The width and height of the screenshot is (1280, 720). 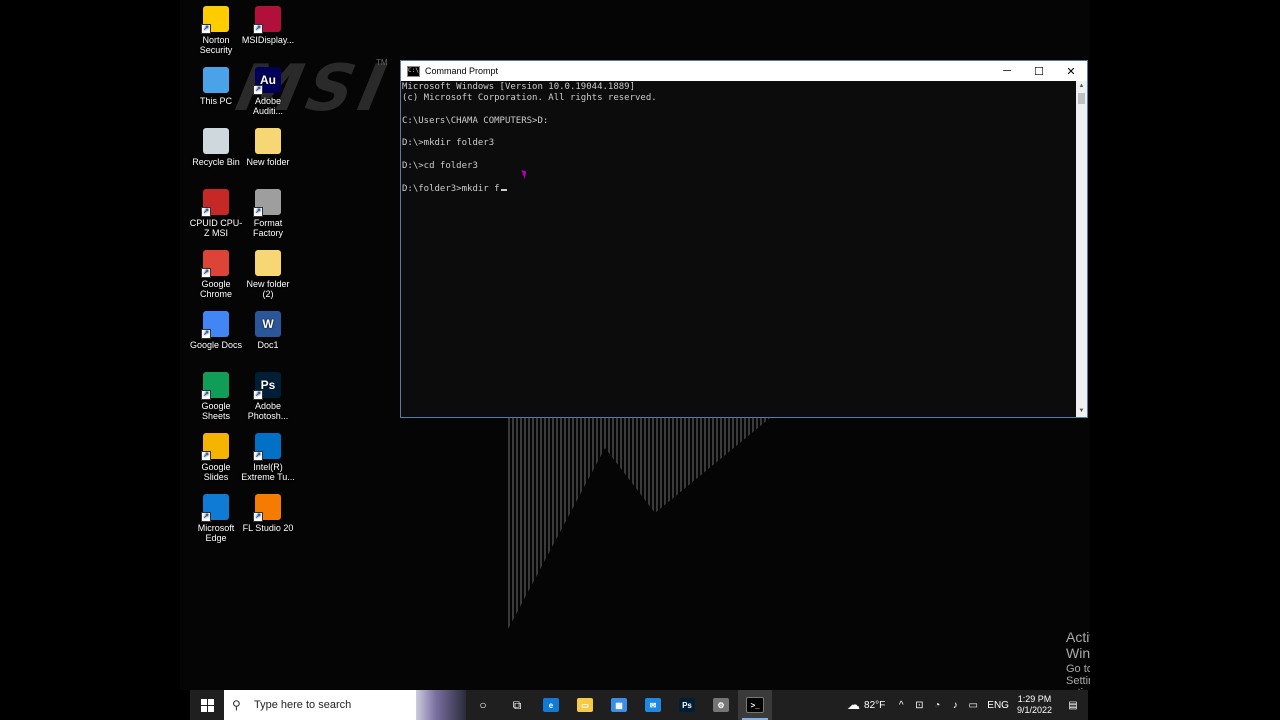 What do you see at coordinates (1081, 86) in the screenshot?
I see `scroll-up-icon: ▲` at bounding box center [1081, 86].